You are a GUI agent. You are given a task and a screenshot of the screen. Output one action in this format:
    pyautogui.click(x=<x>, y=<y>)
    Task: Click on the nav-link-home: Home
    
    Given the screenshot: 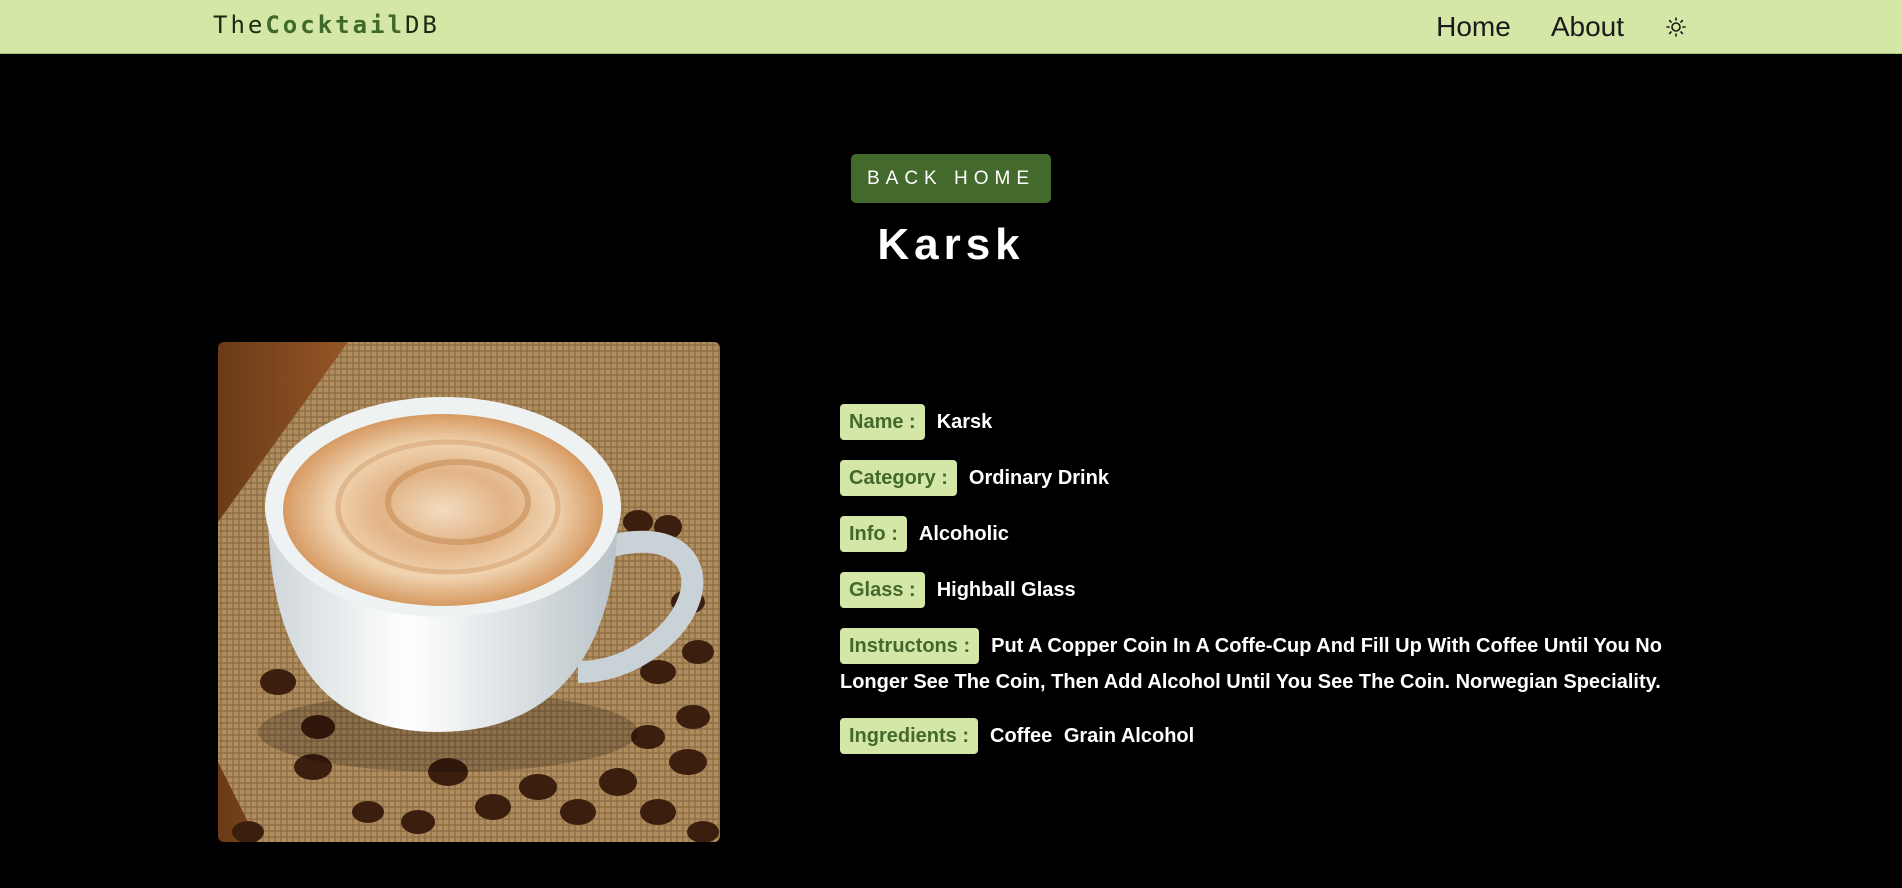 What is the action you would take?
    pyautogui.click(x=1473, y=27)
    